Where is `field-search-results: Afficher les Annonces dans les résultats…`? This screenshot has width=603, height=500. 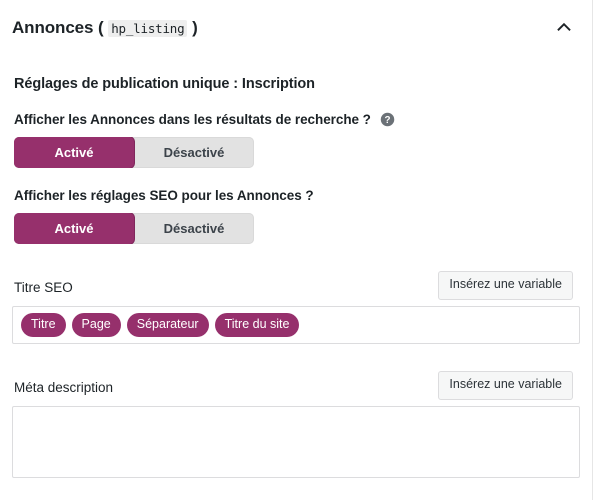
field-search-results: Afficher les Annonces dans les résultats… is located at coordinates (297, 119).